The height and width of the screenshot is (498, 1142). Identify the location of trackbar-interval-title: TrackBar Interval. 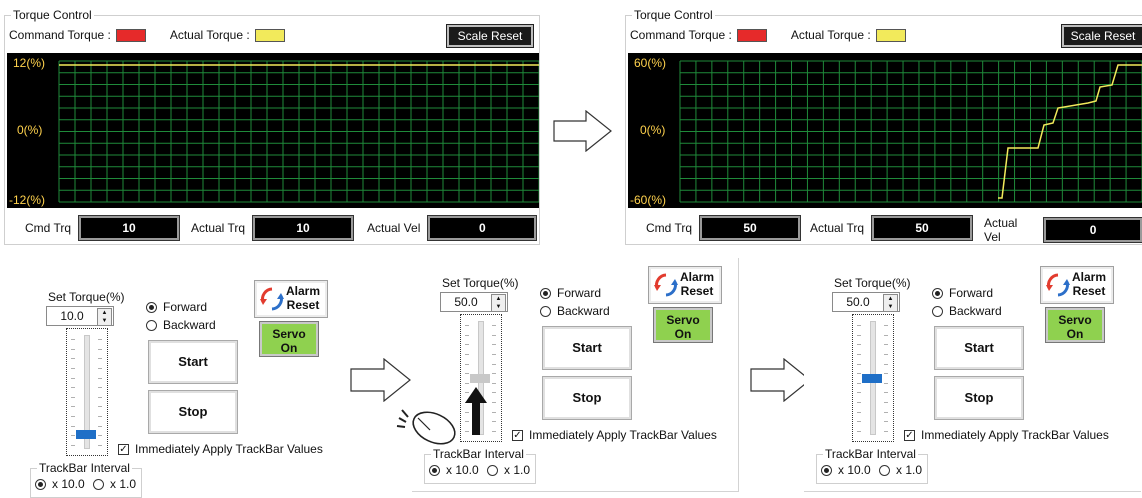
(478, 454).